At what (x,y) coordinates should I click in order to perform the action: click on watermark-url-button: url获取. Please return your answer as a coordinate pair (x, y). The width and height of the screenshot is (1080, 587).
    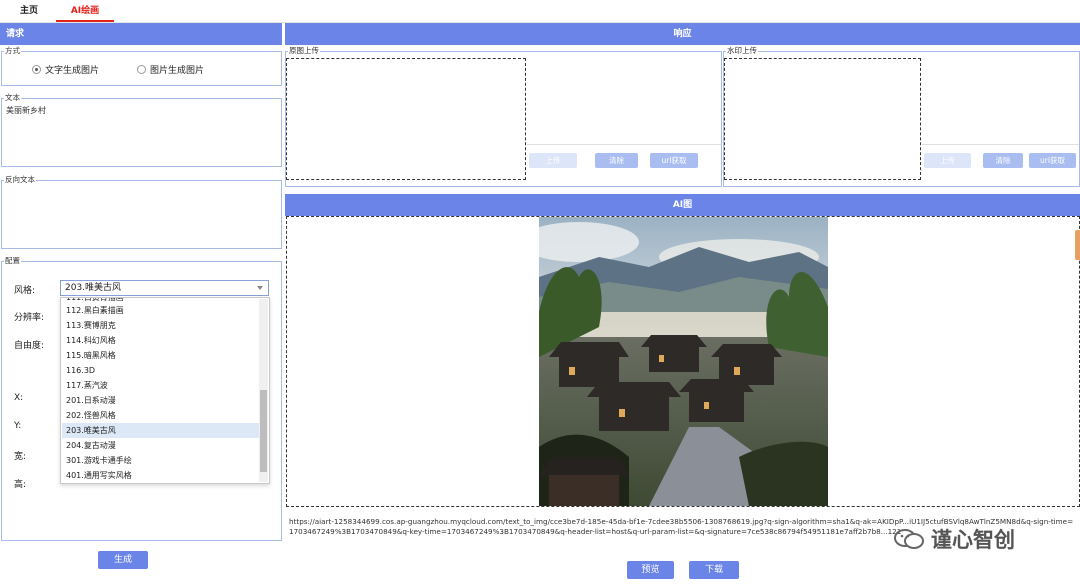
    Looking at the image, I should click on (1052, 160).